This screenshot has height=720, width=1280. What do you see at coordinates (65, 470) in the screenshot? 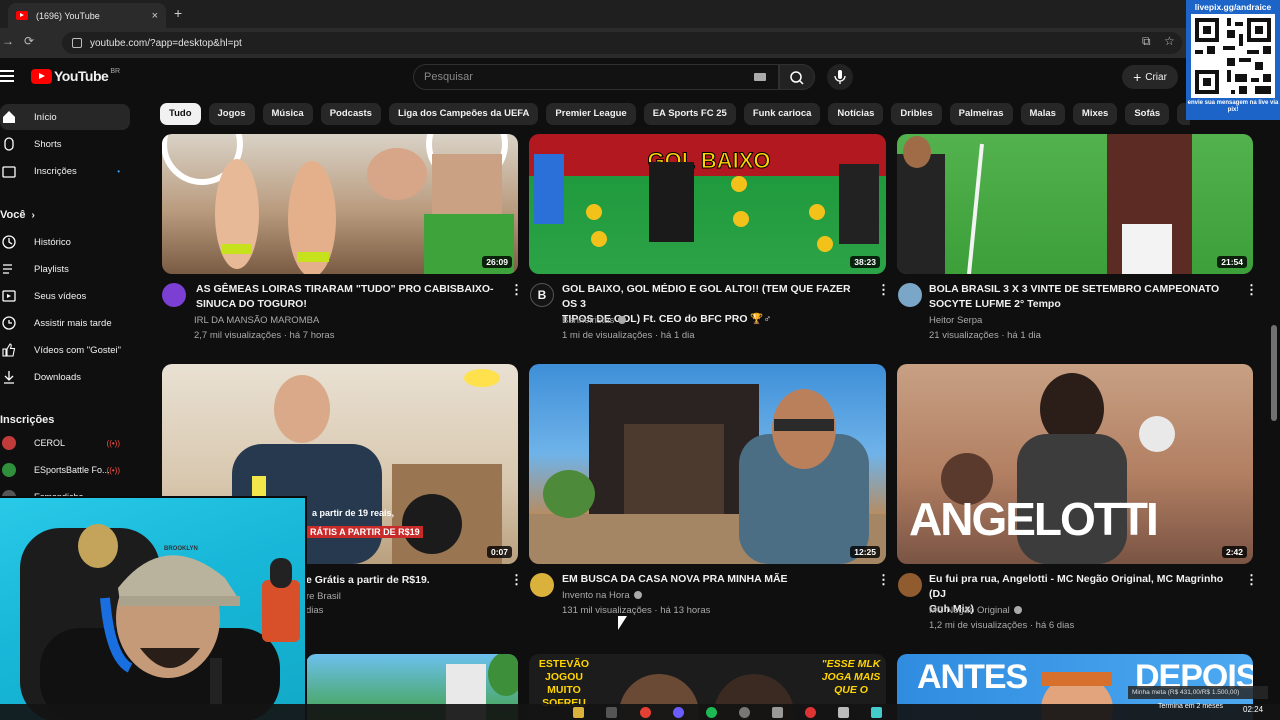
I see `sidebar-sub-esportsbattle: ESportsBattle Fo... ((•))` at bounding box center [65, 470].